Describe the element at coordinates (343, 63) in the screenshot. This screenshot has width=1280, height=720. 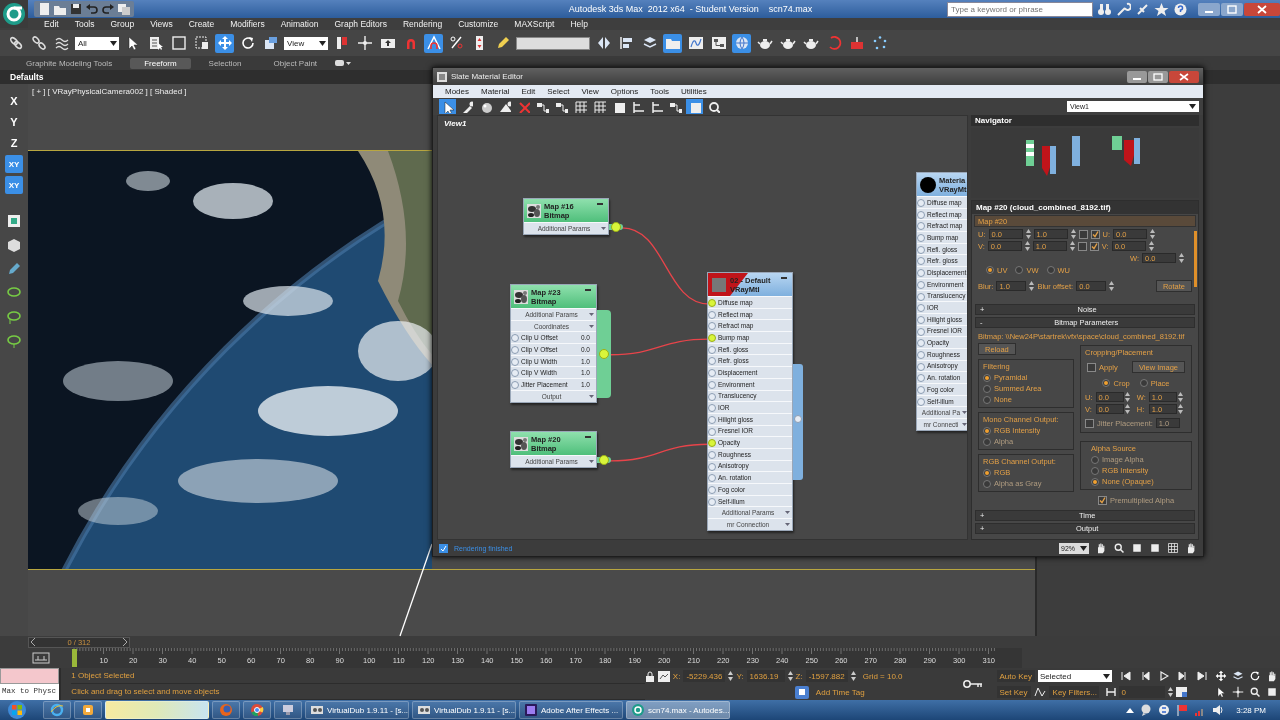
I see `ribbon-options-icon` at that location.